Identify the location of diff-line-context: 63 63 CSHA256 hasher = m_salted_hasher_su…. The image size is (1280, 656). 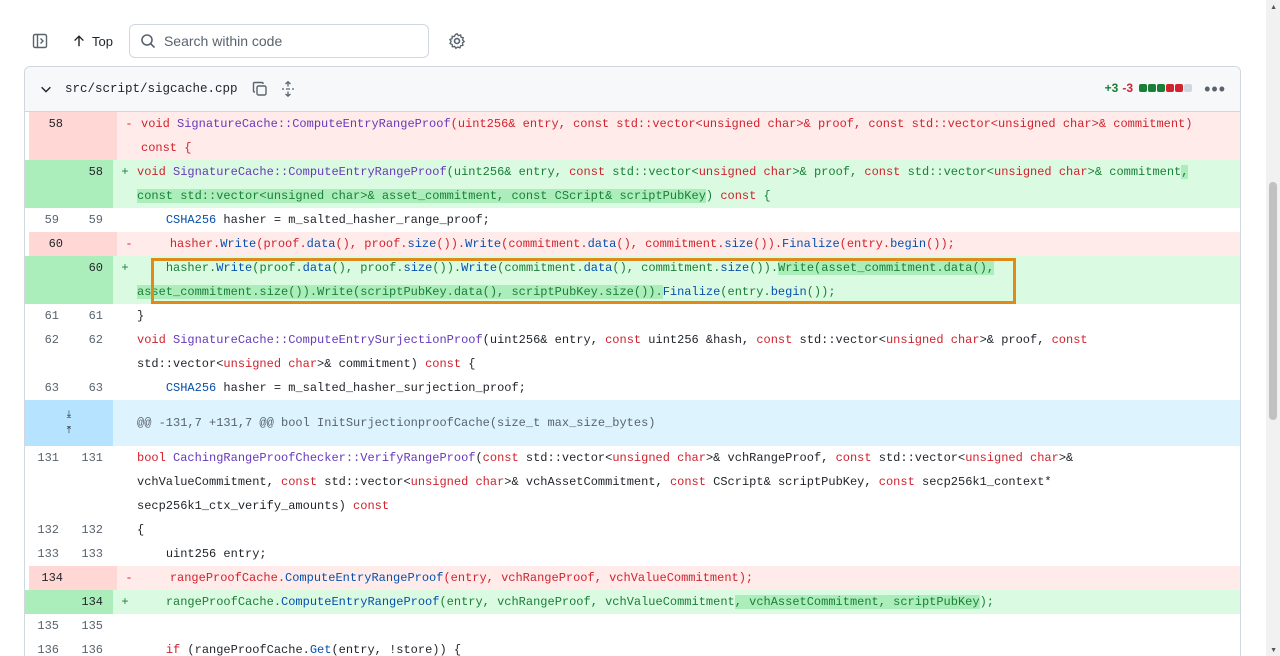
(632, 388).